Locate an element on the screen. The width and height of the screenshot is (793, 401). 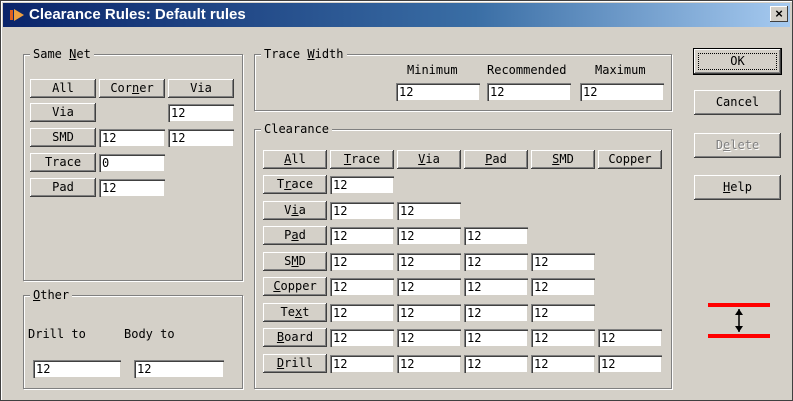
clearance-pad-column-button: Pad is located at coordinates (496, 159).